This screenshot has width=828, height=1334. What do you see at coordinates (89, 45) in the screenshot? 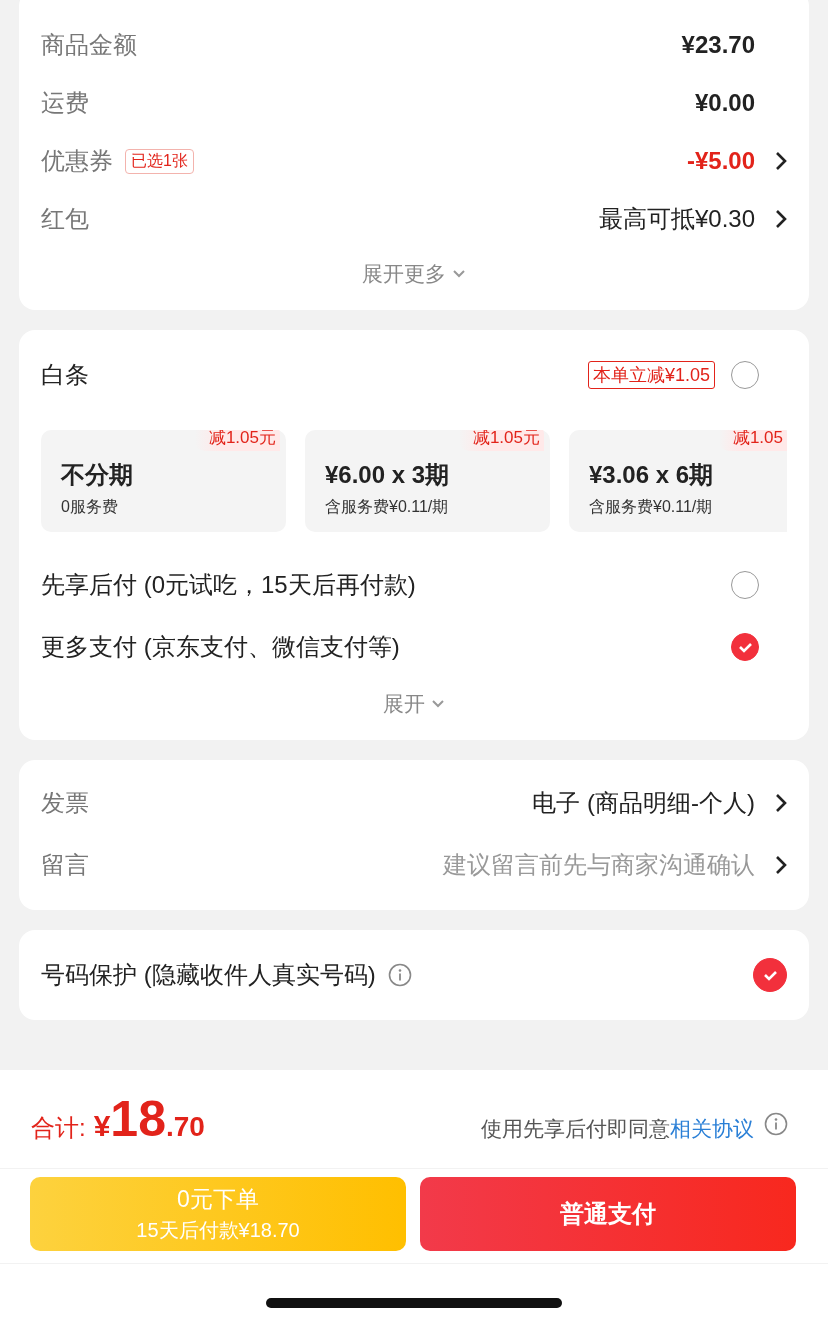
I see `row-label: 商品金额` at bounding box center [89, 45].